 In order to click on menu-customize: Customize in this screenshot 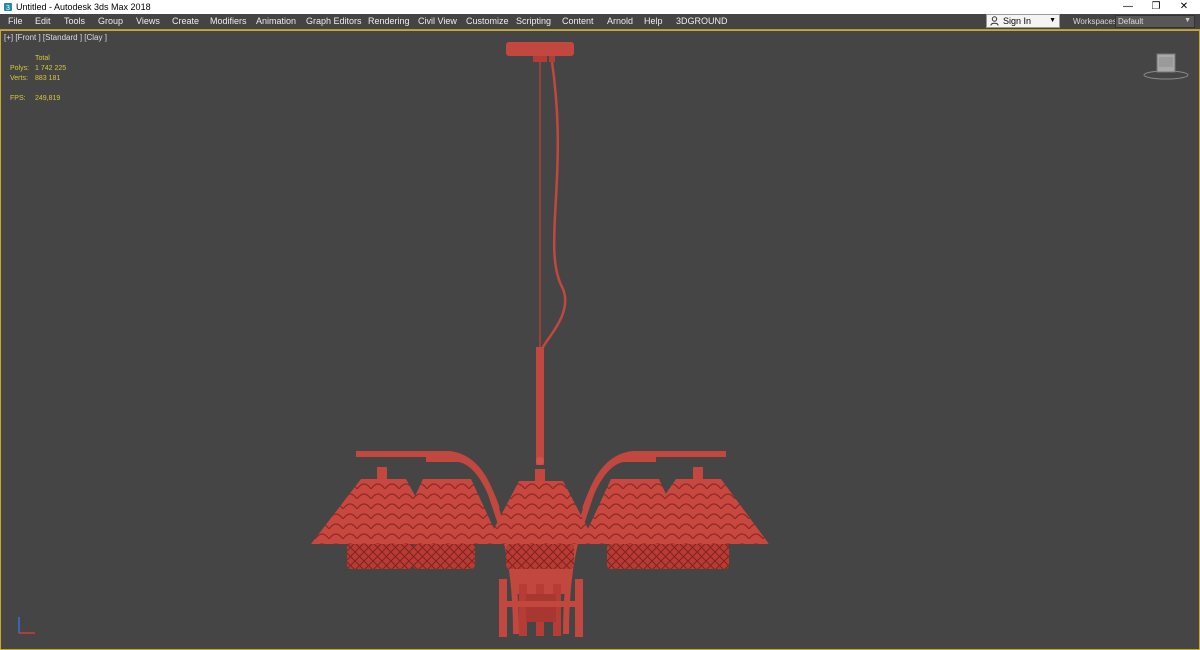, I will do `click(487, 21)`.